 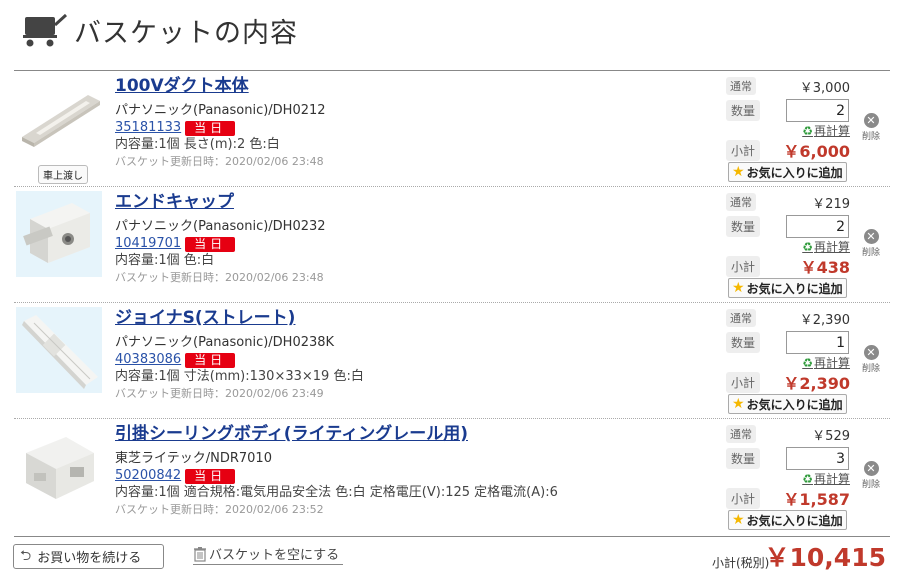 I want to click on normal-price: ￥529, so click(x=831, y=436).